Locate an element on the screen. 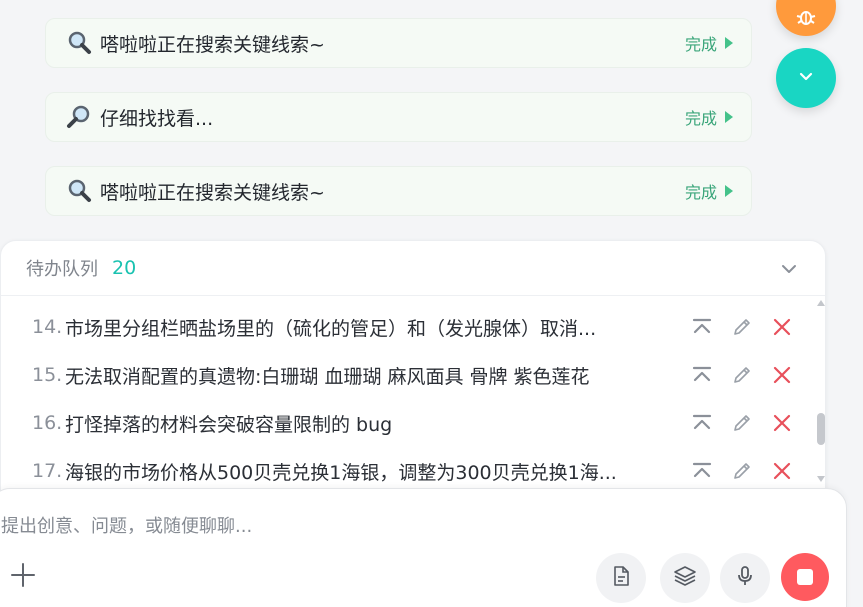 The image size is (863, 607). queue-item-text: 无法取消配置的真遗物:白珊瑚 血珊瑚 麻风面具 骨牌 紫色莲花 is located at coordinates (327, 376).